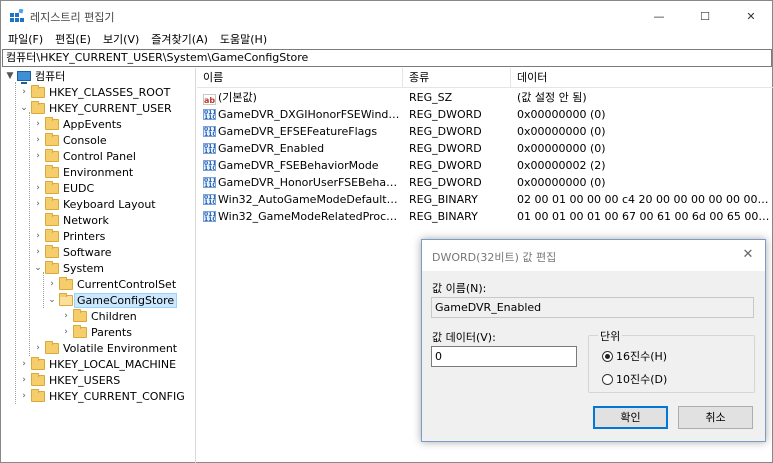 The height and width of the screenshot is (463, 773). Describe the element at coordinates (63, 188) in the screenshot. I see `tree-node-eudc: › EUDC` at that location.